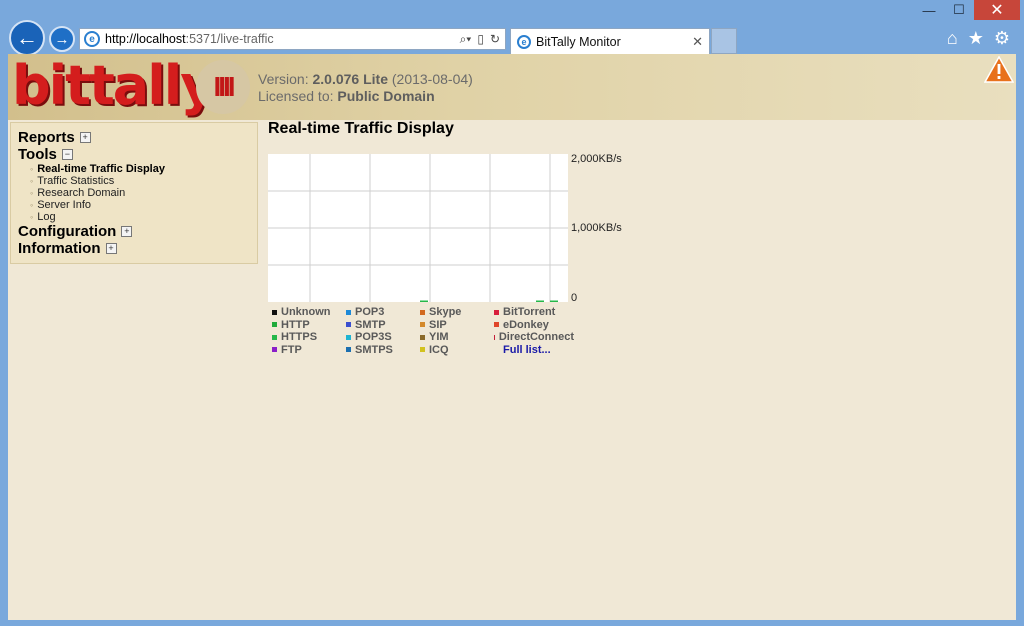 Image resolution: width=1024 pixels, height=626 pixels. What do you see at coordinates (578, 41) in the screenshot?
I see `tab-title: BitTally Monitor` at bounding box center [578, 41].